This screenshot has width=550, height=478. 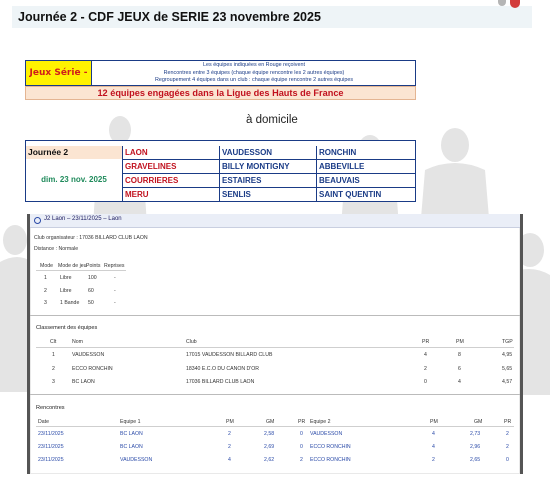 I want to click on mode-cell: 2, so click(x=45, y=291).